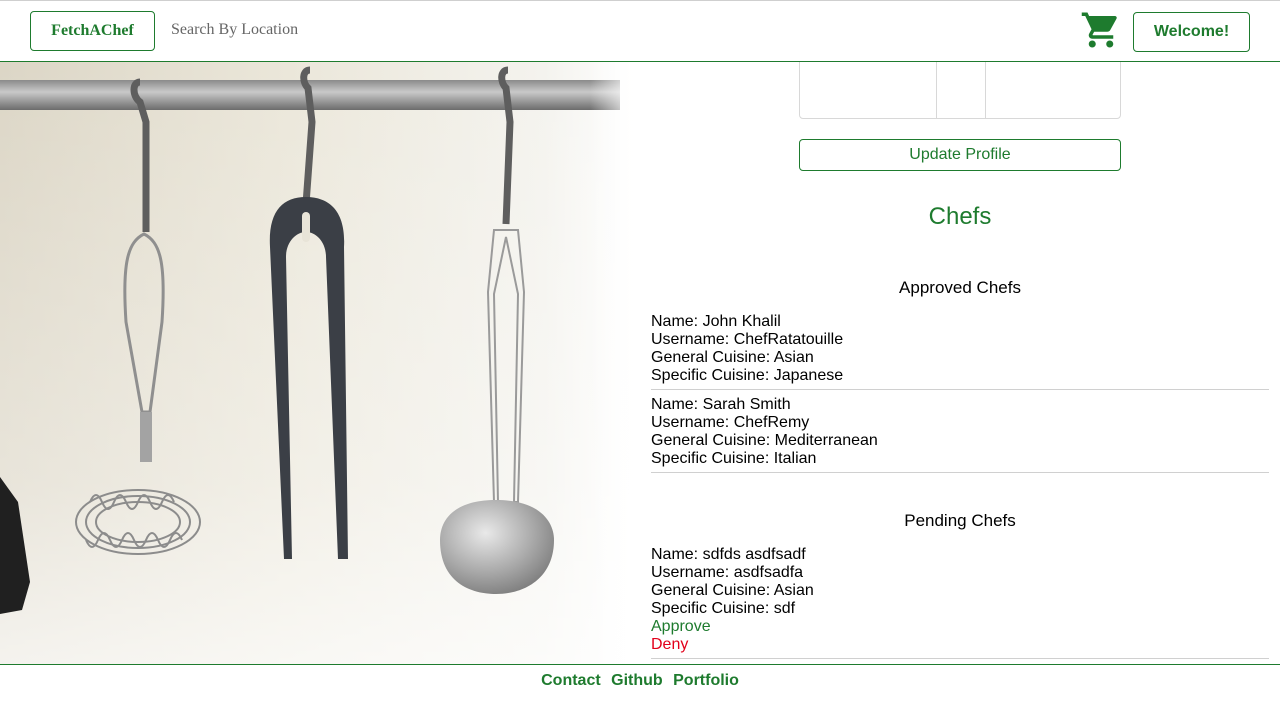 The width and height of the screenshot is (1280, 727). What do you see at coordinates (960, 645) in the screenshot?
I see `deny-chef-link: Deny` at bounding box center [960, 645].